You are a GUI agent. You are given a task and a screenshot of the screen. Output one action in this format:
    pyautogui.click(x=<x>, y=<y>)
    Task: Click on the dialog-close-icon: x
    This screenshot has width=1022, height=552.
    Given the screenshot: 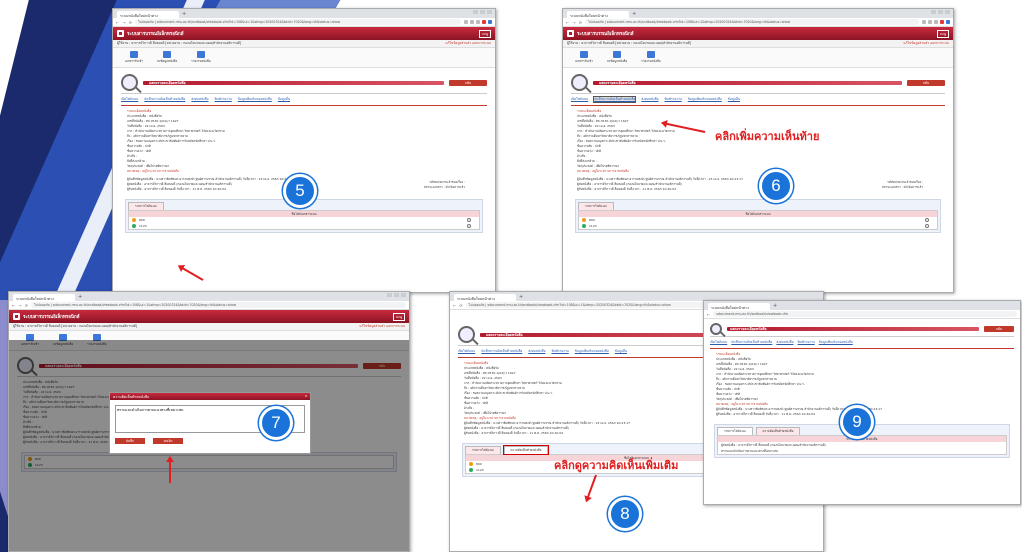 What is the action you would take?
    pyautogui.click(x=306, y=396)
    